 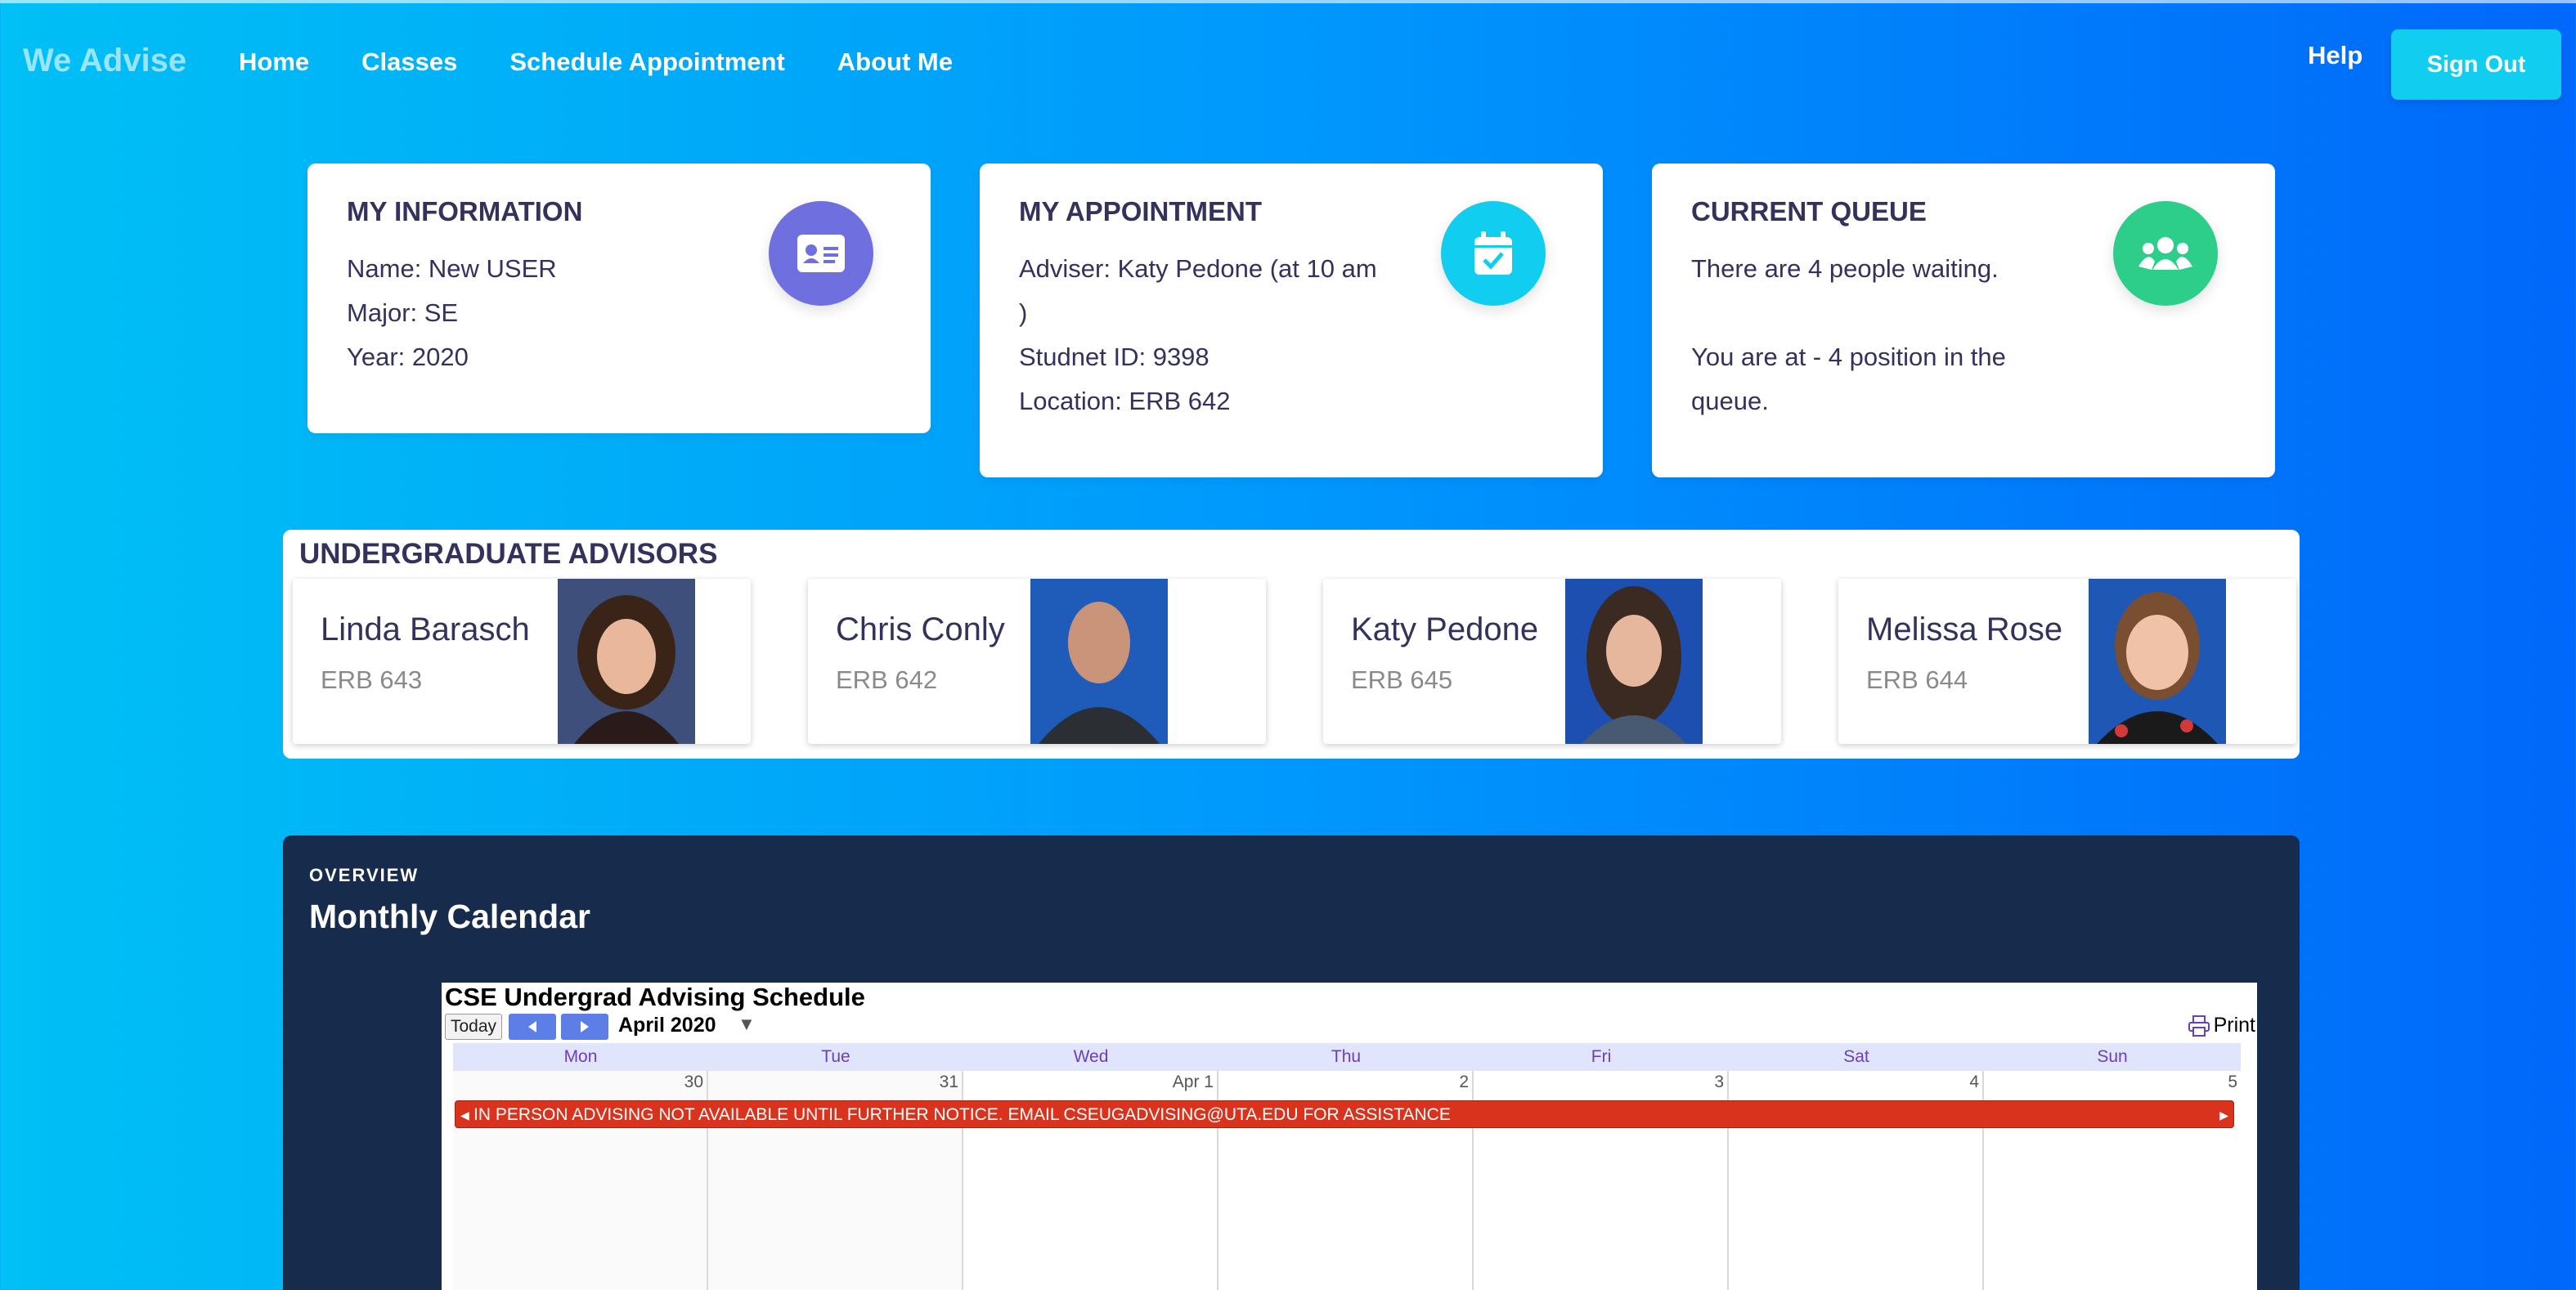 I want to click on advisor-room: ERB 642, so click(x=887, y=679).